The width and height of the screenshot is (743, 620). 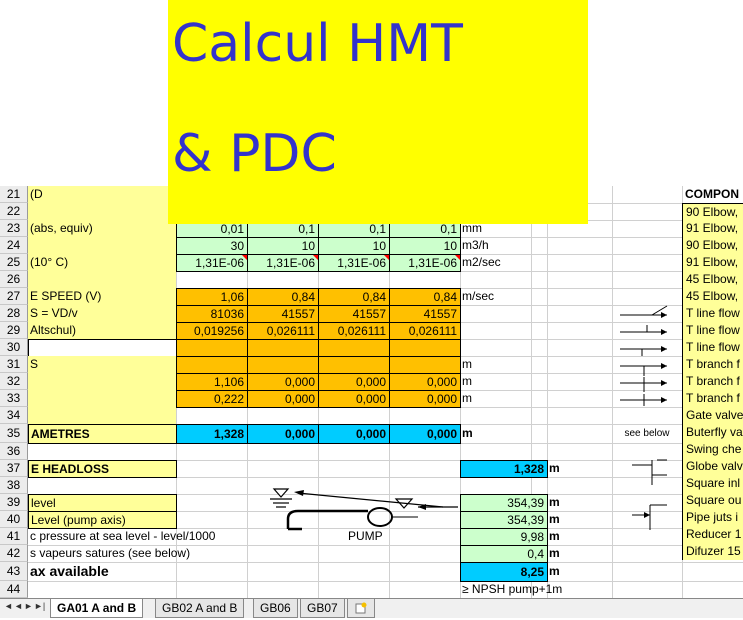 What do you see at coordinates (212, 246) in the screenshot?
I see `value-cell-24-1: 30` at bounding box center [212, 246].